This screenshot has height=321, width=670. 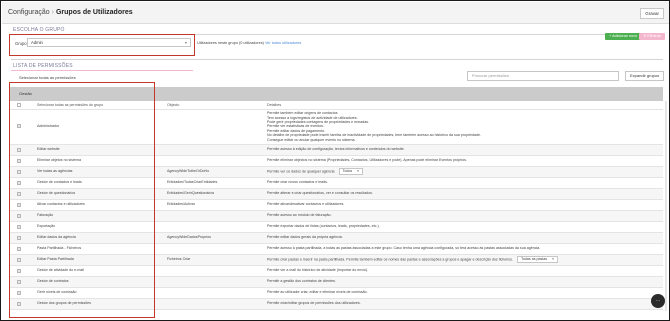 I want to click on breadcrumb-root: Configuração, so click(x=29, y=12).